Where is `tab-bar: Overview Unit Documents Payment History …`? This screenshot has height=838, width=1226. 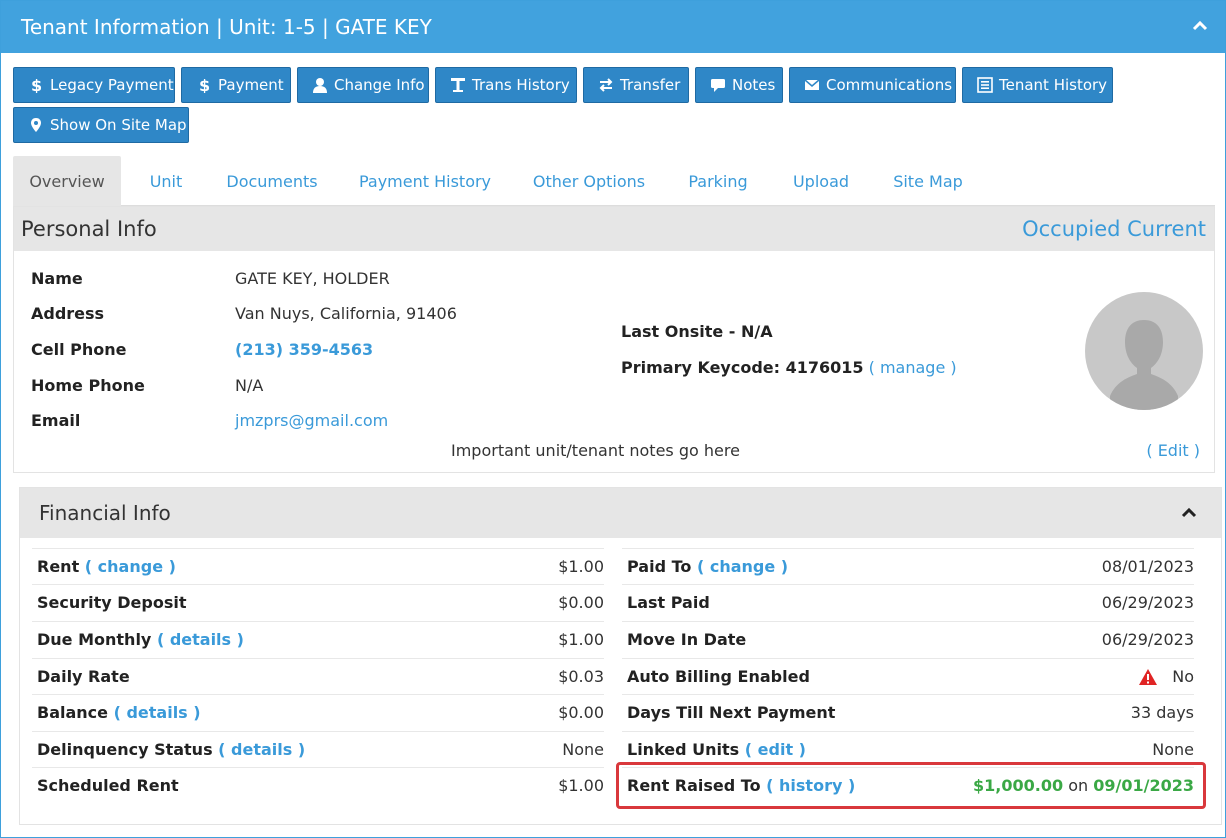
tab-bar: Overview Unit Documents Payment History … is located at coordinates (614, 181).